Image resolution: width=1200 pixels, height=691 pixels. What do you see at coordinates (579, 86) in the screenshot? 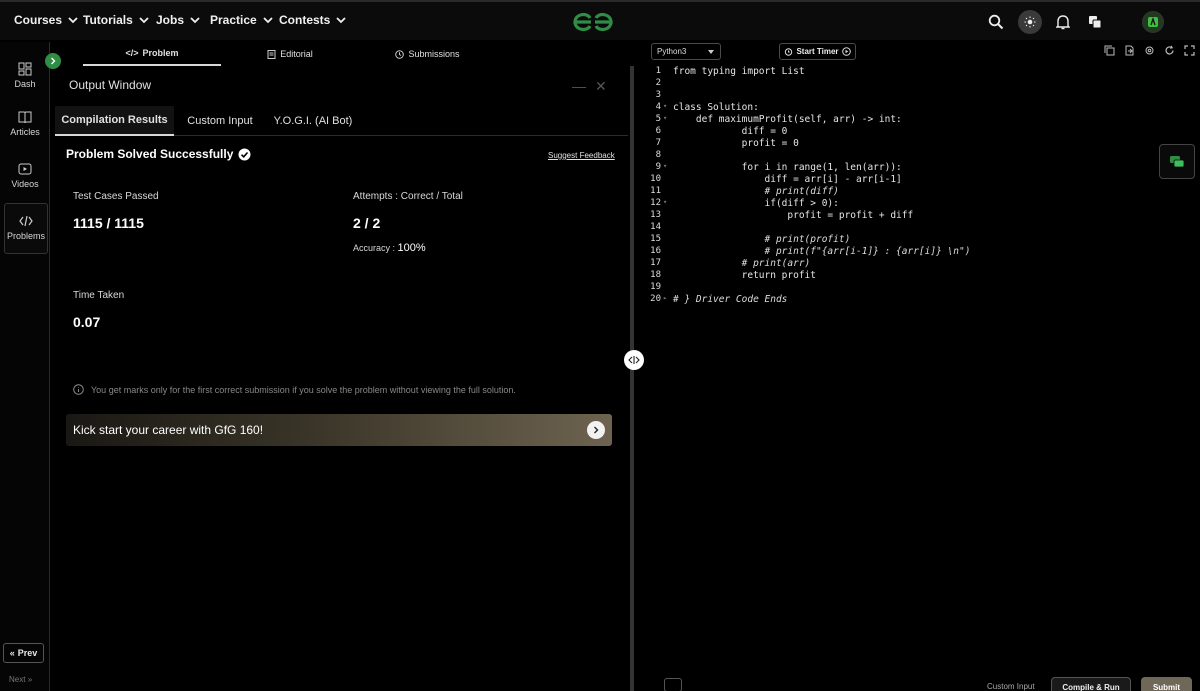
I see `minimize-icon: —` at bounding box center [579, 86].